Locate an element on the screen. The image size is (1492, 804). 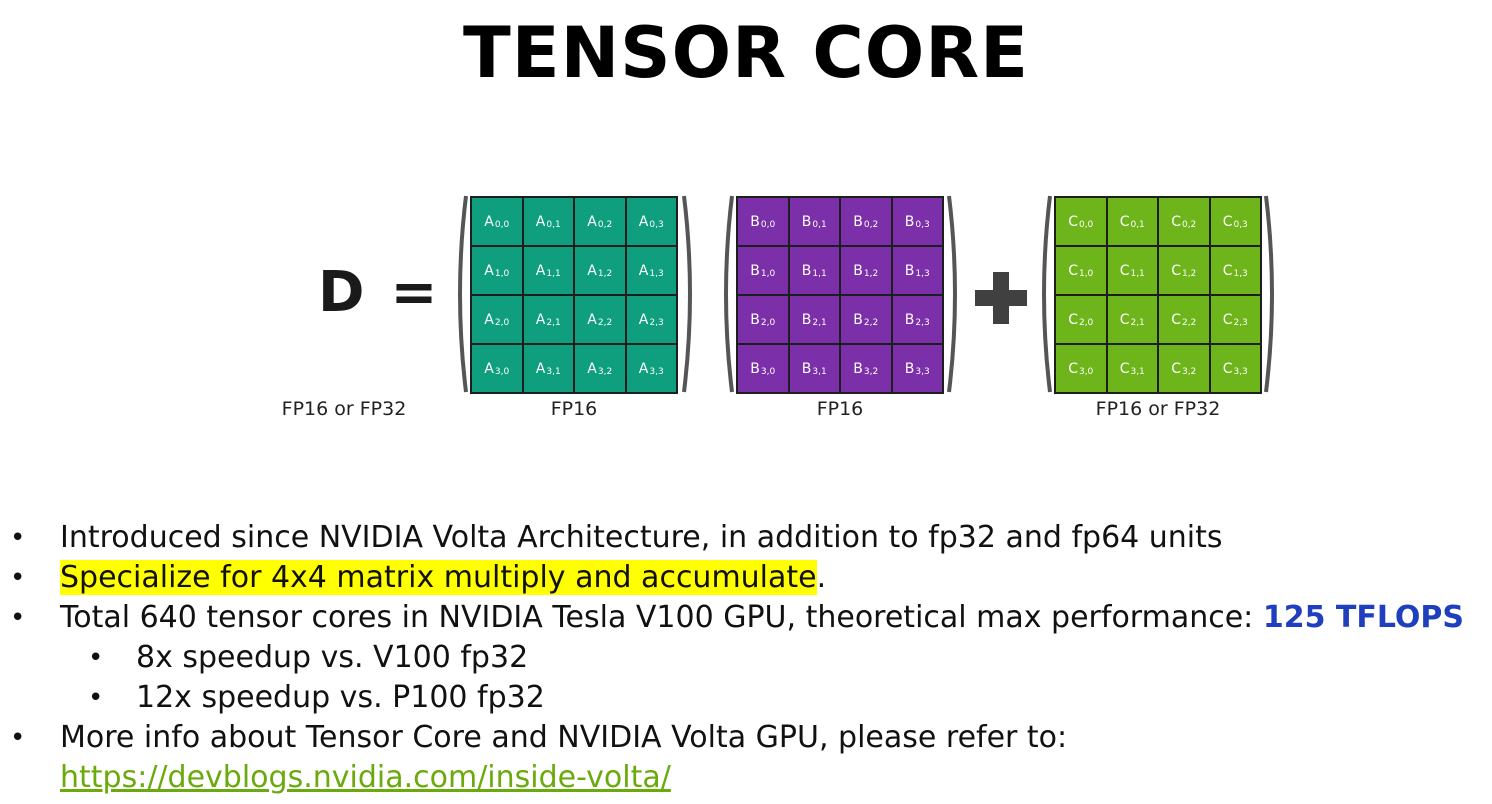
matrix-cell-b-0-3: B 0,3 is located at coordinates (917, 221).